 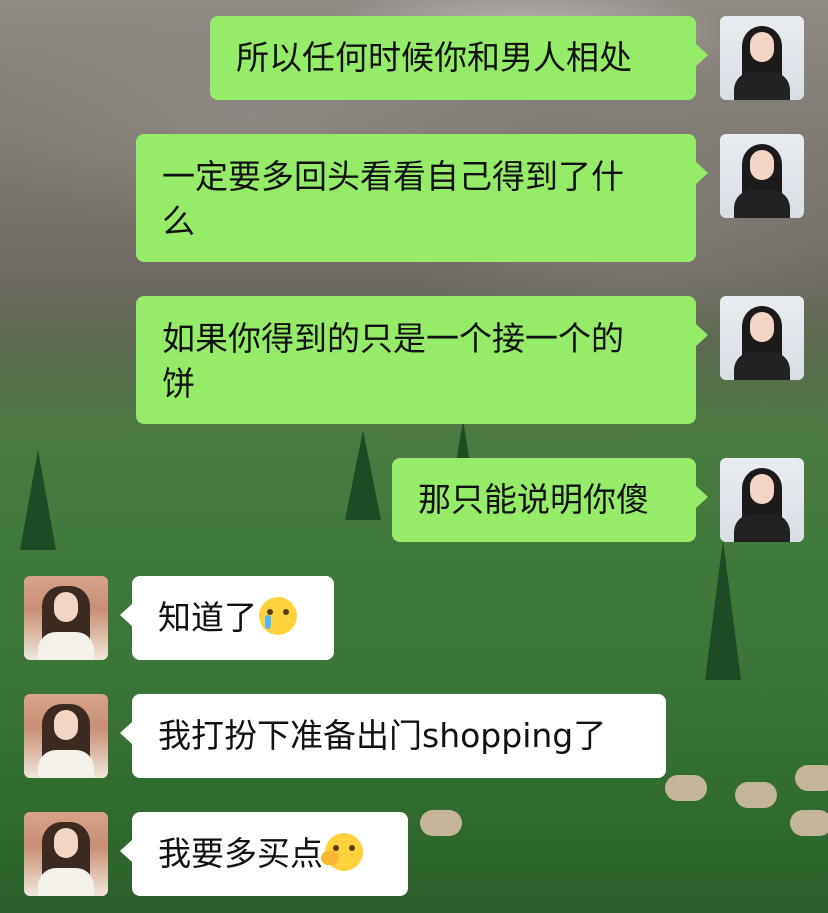 I want to click on message-row: 如果你得到的只是一个接一个的 饼, so click(x=414, y=360).